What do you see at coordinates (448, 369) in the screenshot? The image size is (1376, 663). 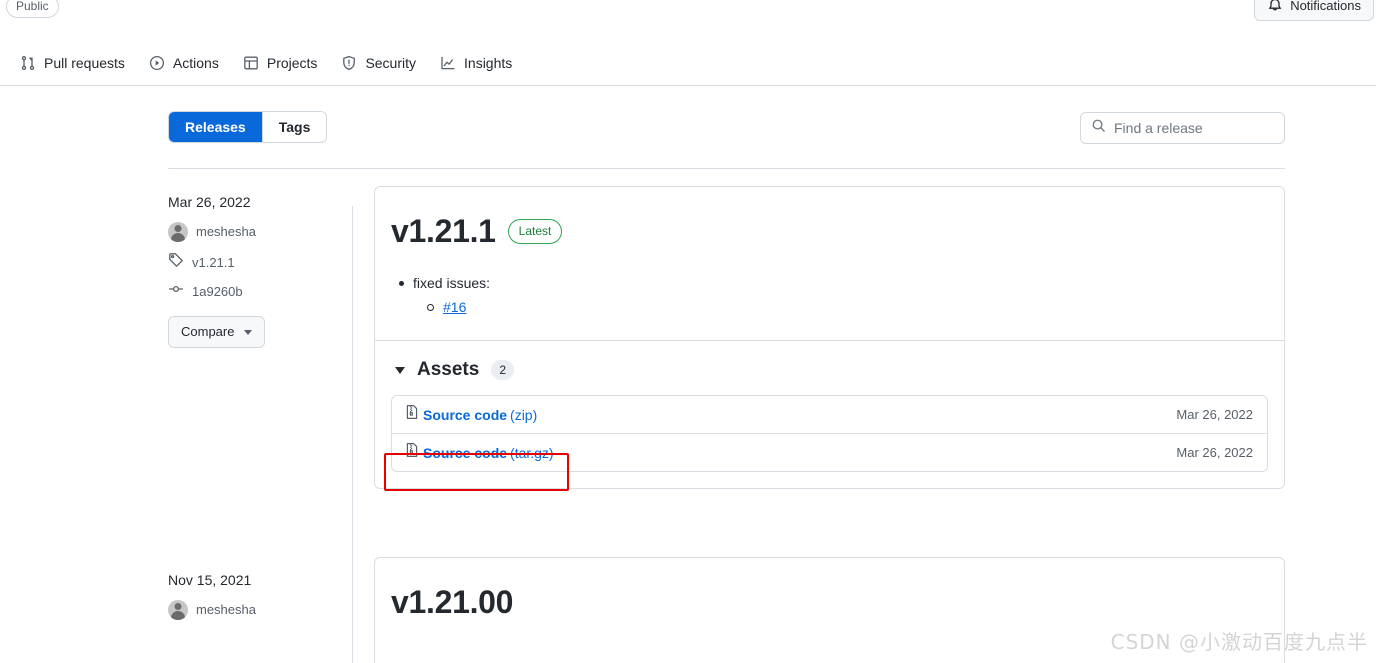 I see `assets-title: Assets` at bounding box center [448, 369].